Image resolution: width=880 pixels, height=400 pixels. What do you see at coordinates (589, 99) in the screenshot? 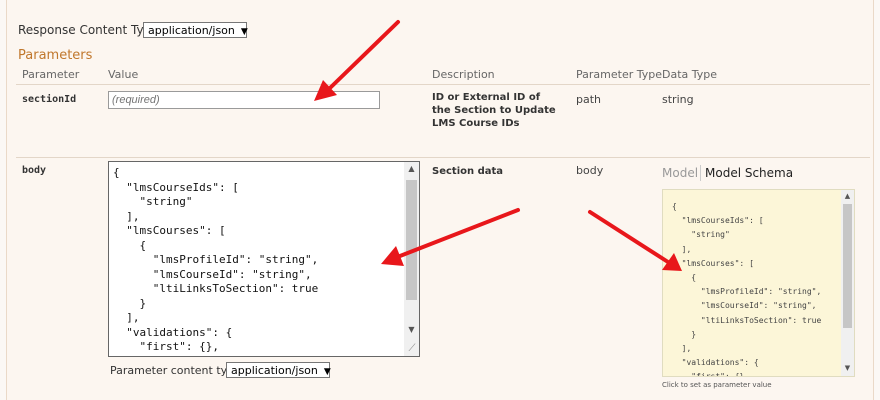
I see `sectionid-param-type: path` at bounding box center [589, 99].